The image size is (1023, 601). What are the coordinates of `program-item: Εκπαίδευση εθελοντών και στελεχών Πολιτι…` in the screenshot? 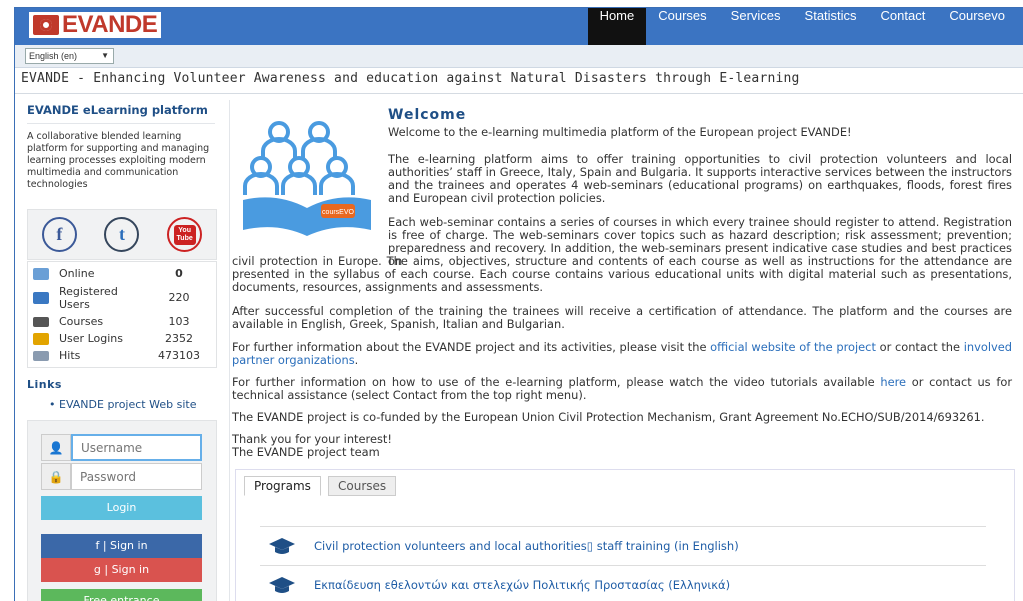 It's located at (623, 583).